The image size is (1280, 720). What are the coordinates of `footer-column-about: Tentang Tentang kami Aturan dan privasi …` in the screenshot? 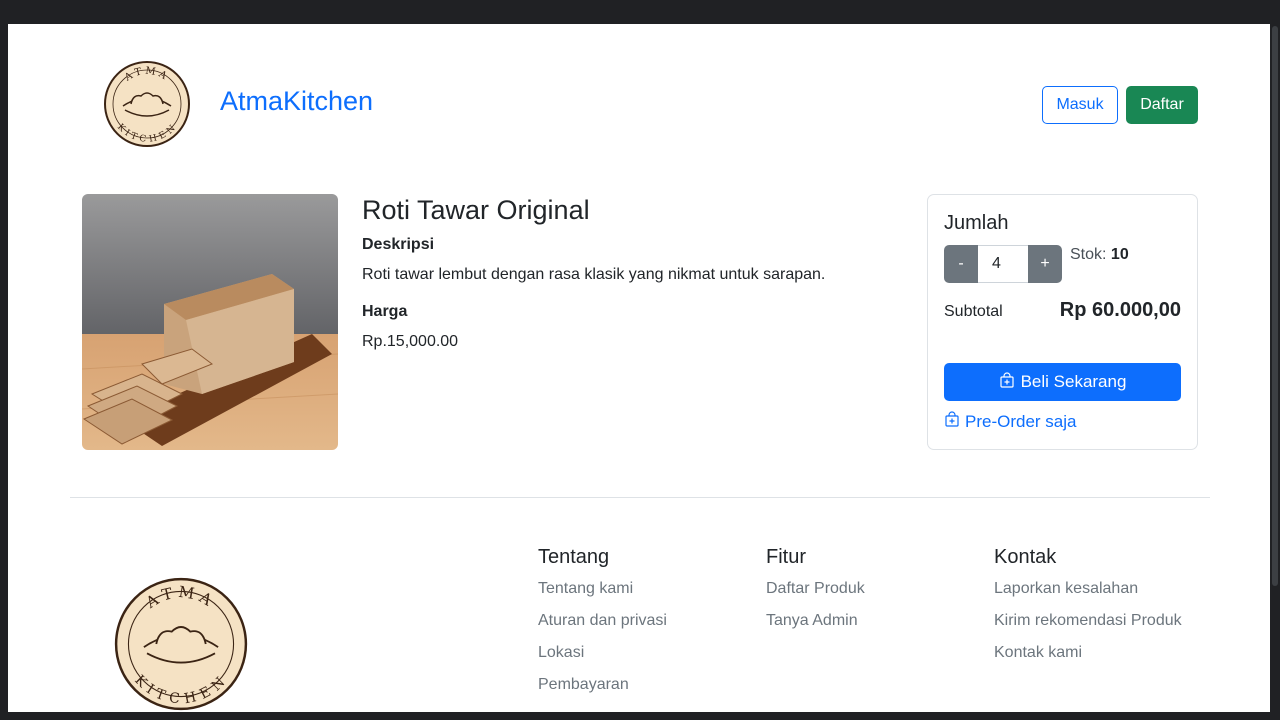 It's located at (602, 625).